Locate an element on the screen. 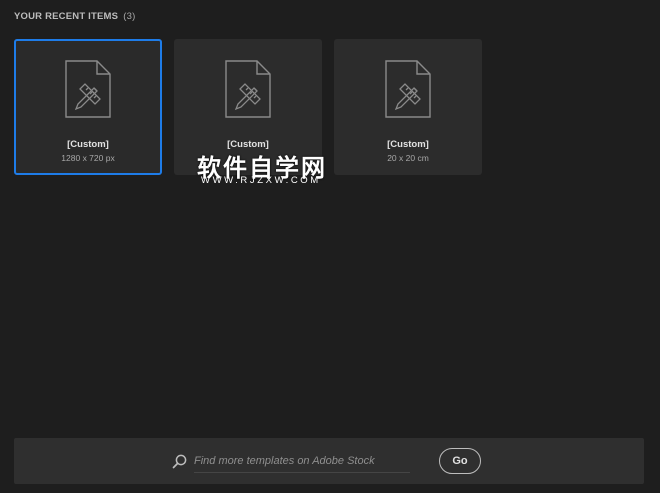 Image resolution: width=660 pixels, height=493 pixels. recent-item-card-3: [Custom] 20 x 20 cm is located at coordinates (408, 107).